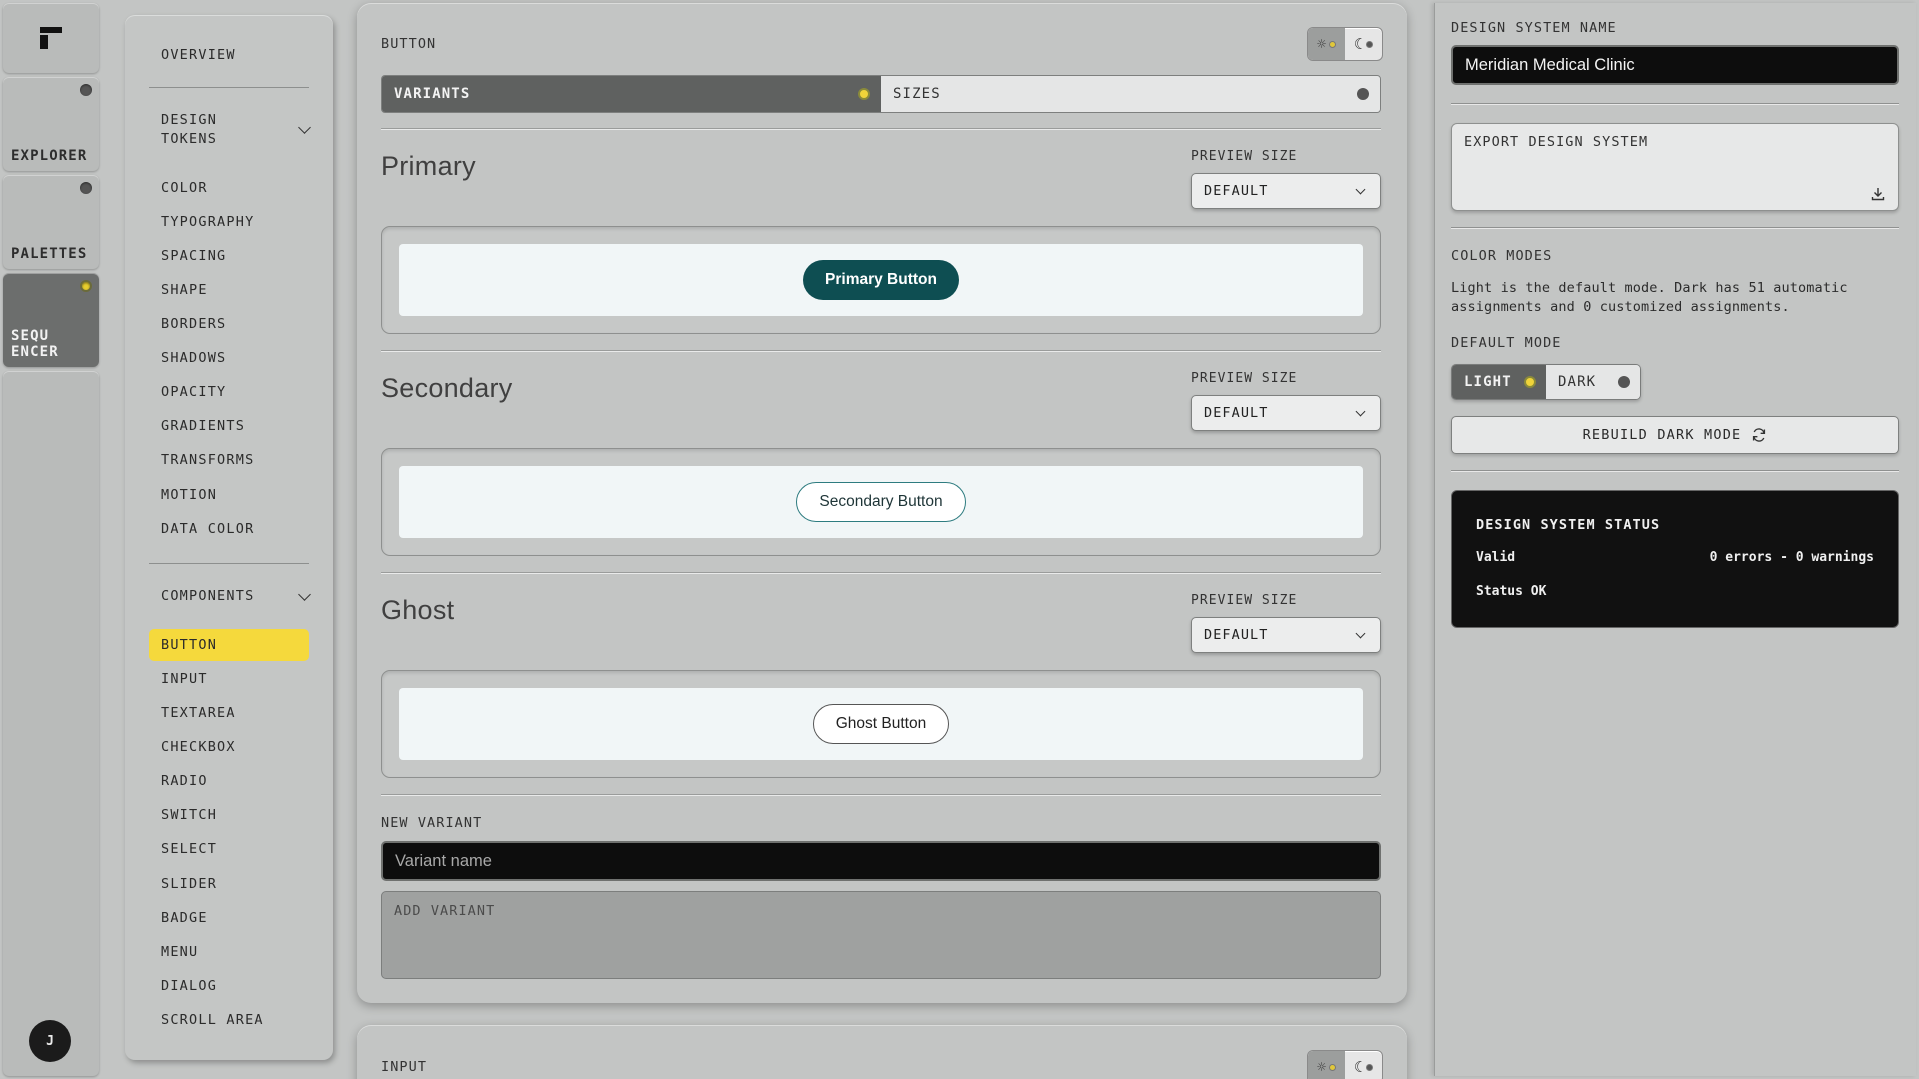 The image size is (1919, 1079). Describe the element at coordinates (229, 918) in the screenshot. I see `nav-item-badge: BADGE` at that location.